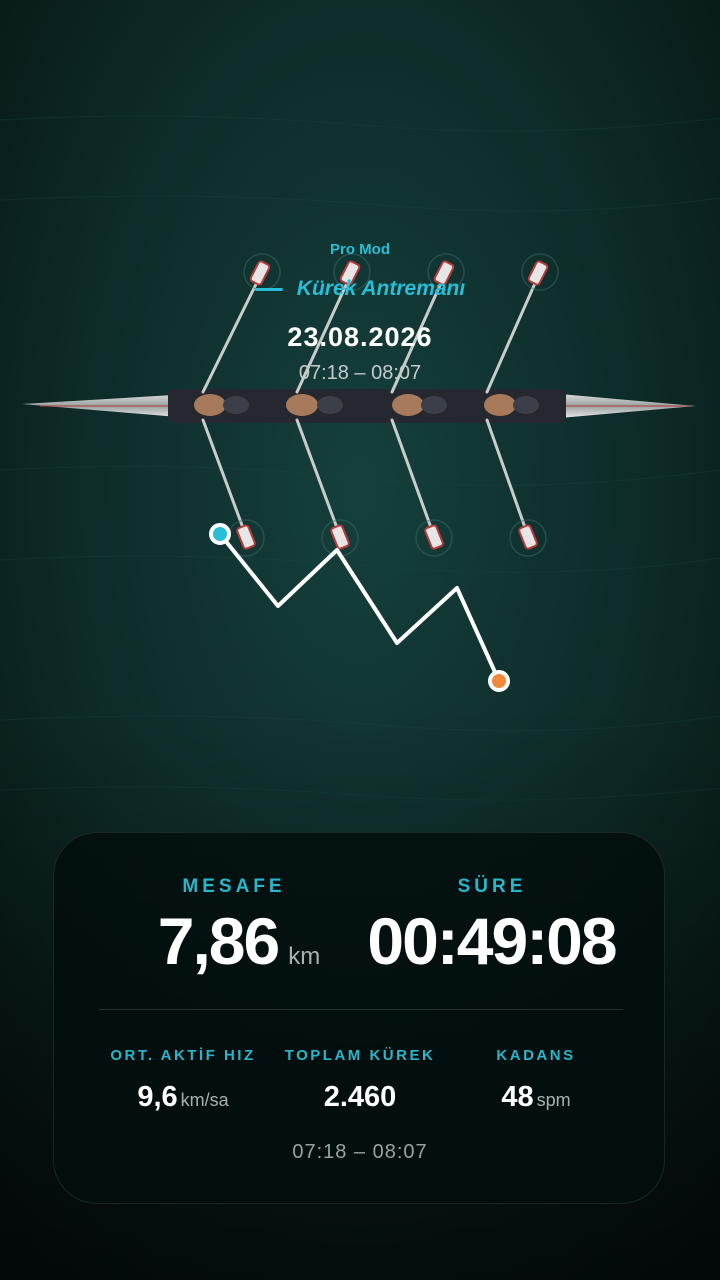 This screenshot has width=720, height=1280. I want to click on cadence-unit: spm, so click(553, 1100).